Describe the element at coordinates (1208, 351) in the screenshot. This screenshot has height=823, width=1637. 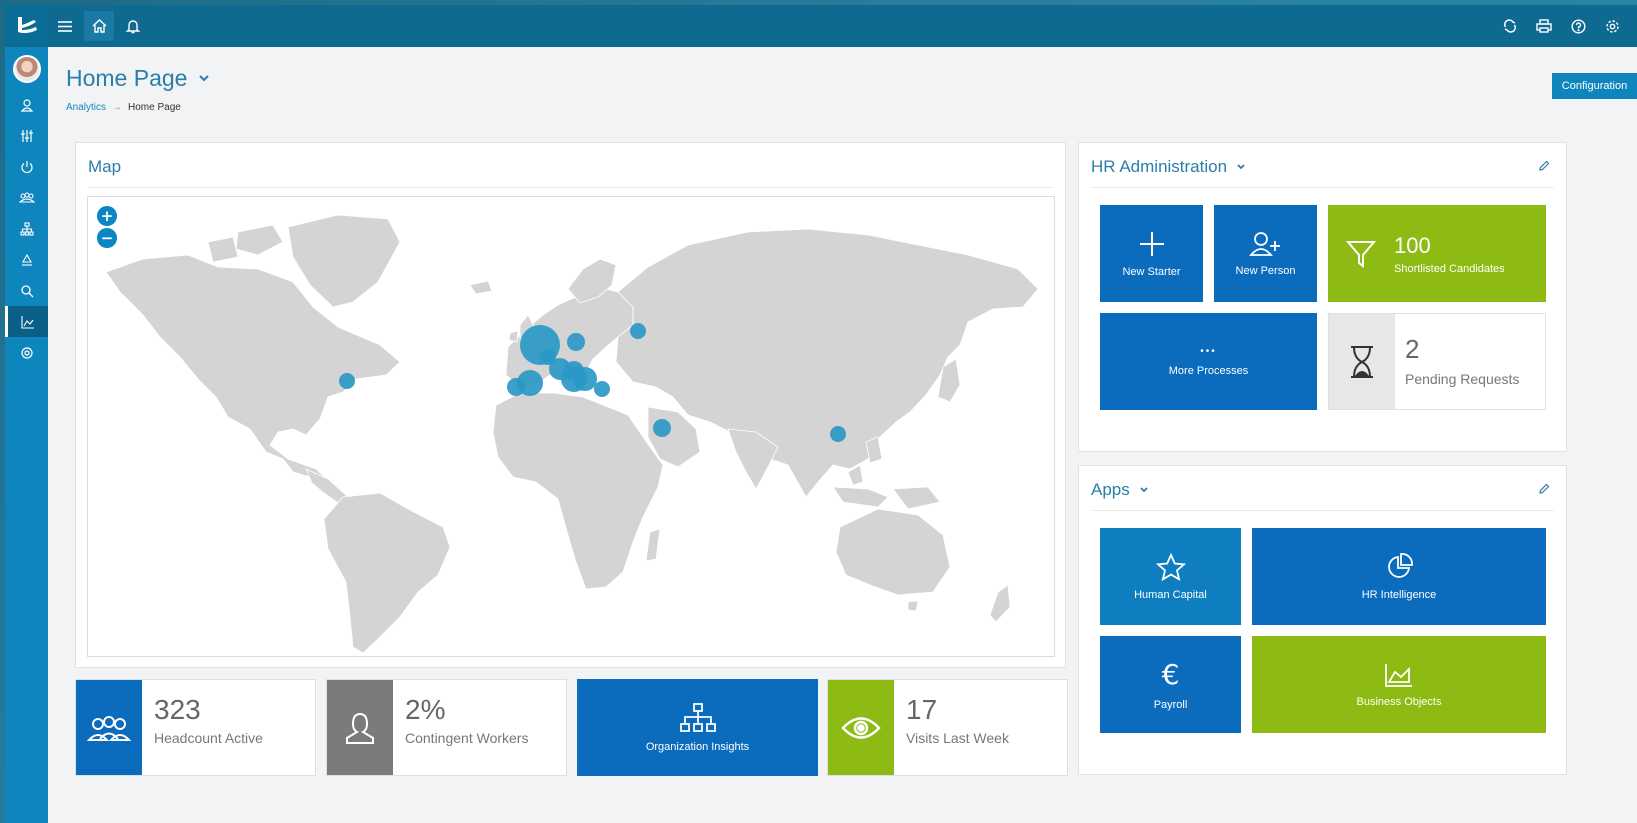
I see `more-icon: •••` at that location.